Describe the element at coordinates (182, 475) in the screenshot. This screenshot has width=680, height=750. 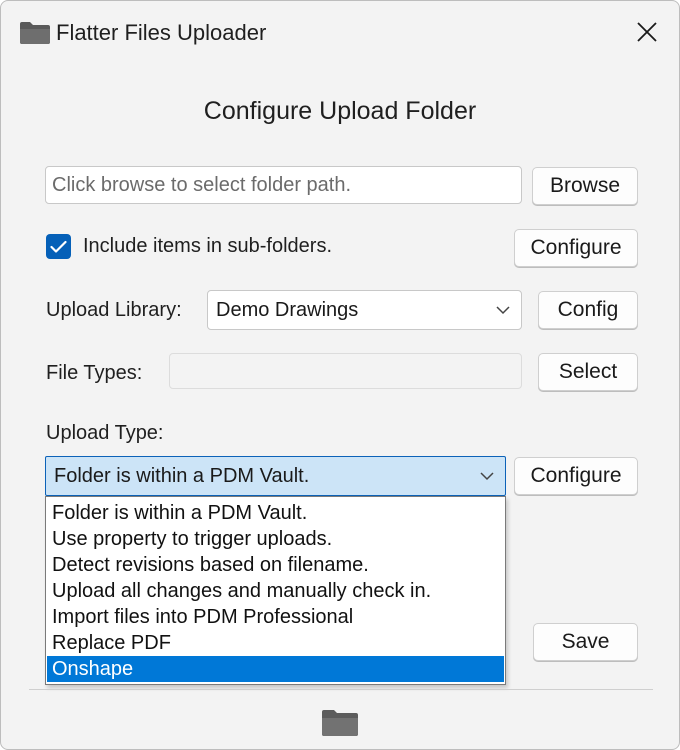
I see `upload-type-value: Folder is within a PDM Vault.` at that location.